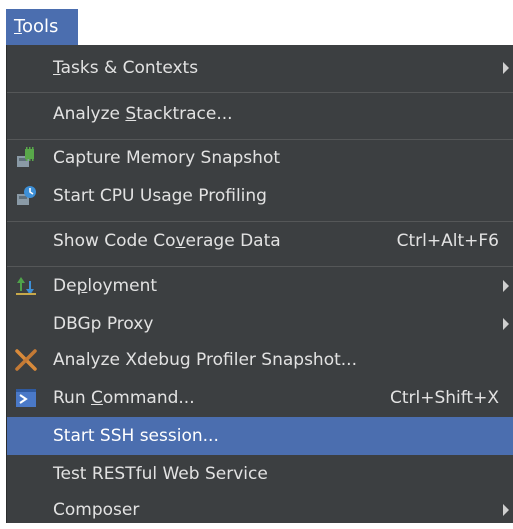 This screenshot has width=513, height=529. What do you see at coordinates (160, 474) in the screenshot?
I see `menu-item-label: Test RESTful Web Service` at bounding box center [160, 474].